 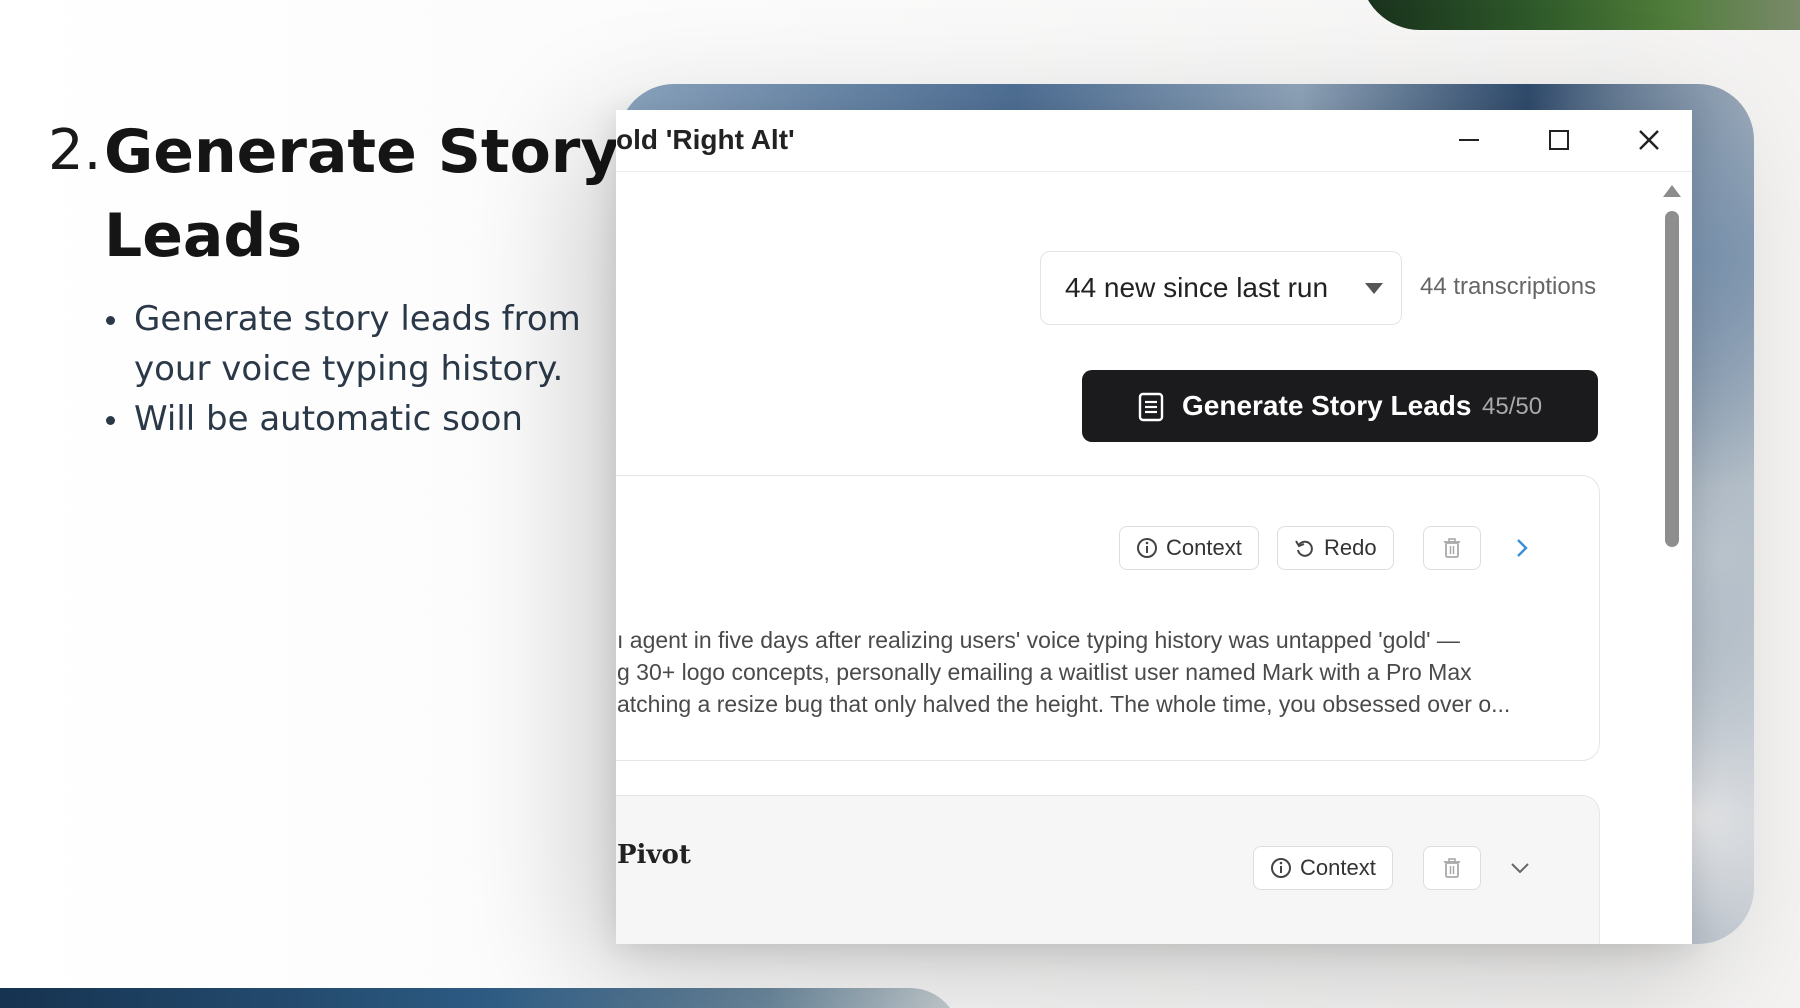 I want to click on story-lead-card: Pivot Context, so click(x=1108, y=869).